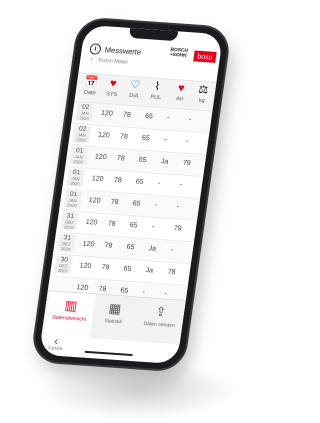 The height and width of the screenshot is (423, 320). Describe the element at coordinates (55, 349) in the screenshot. I see `back-label: zurück` at that location.